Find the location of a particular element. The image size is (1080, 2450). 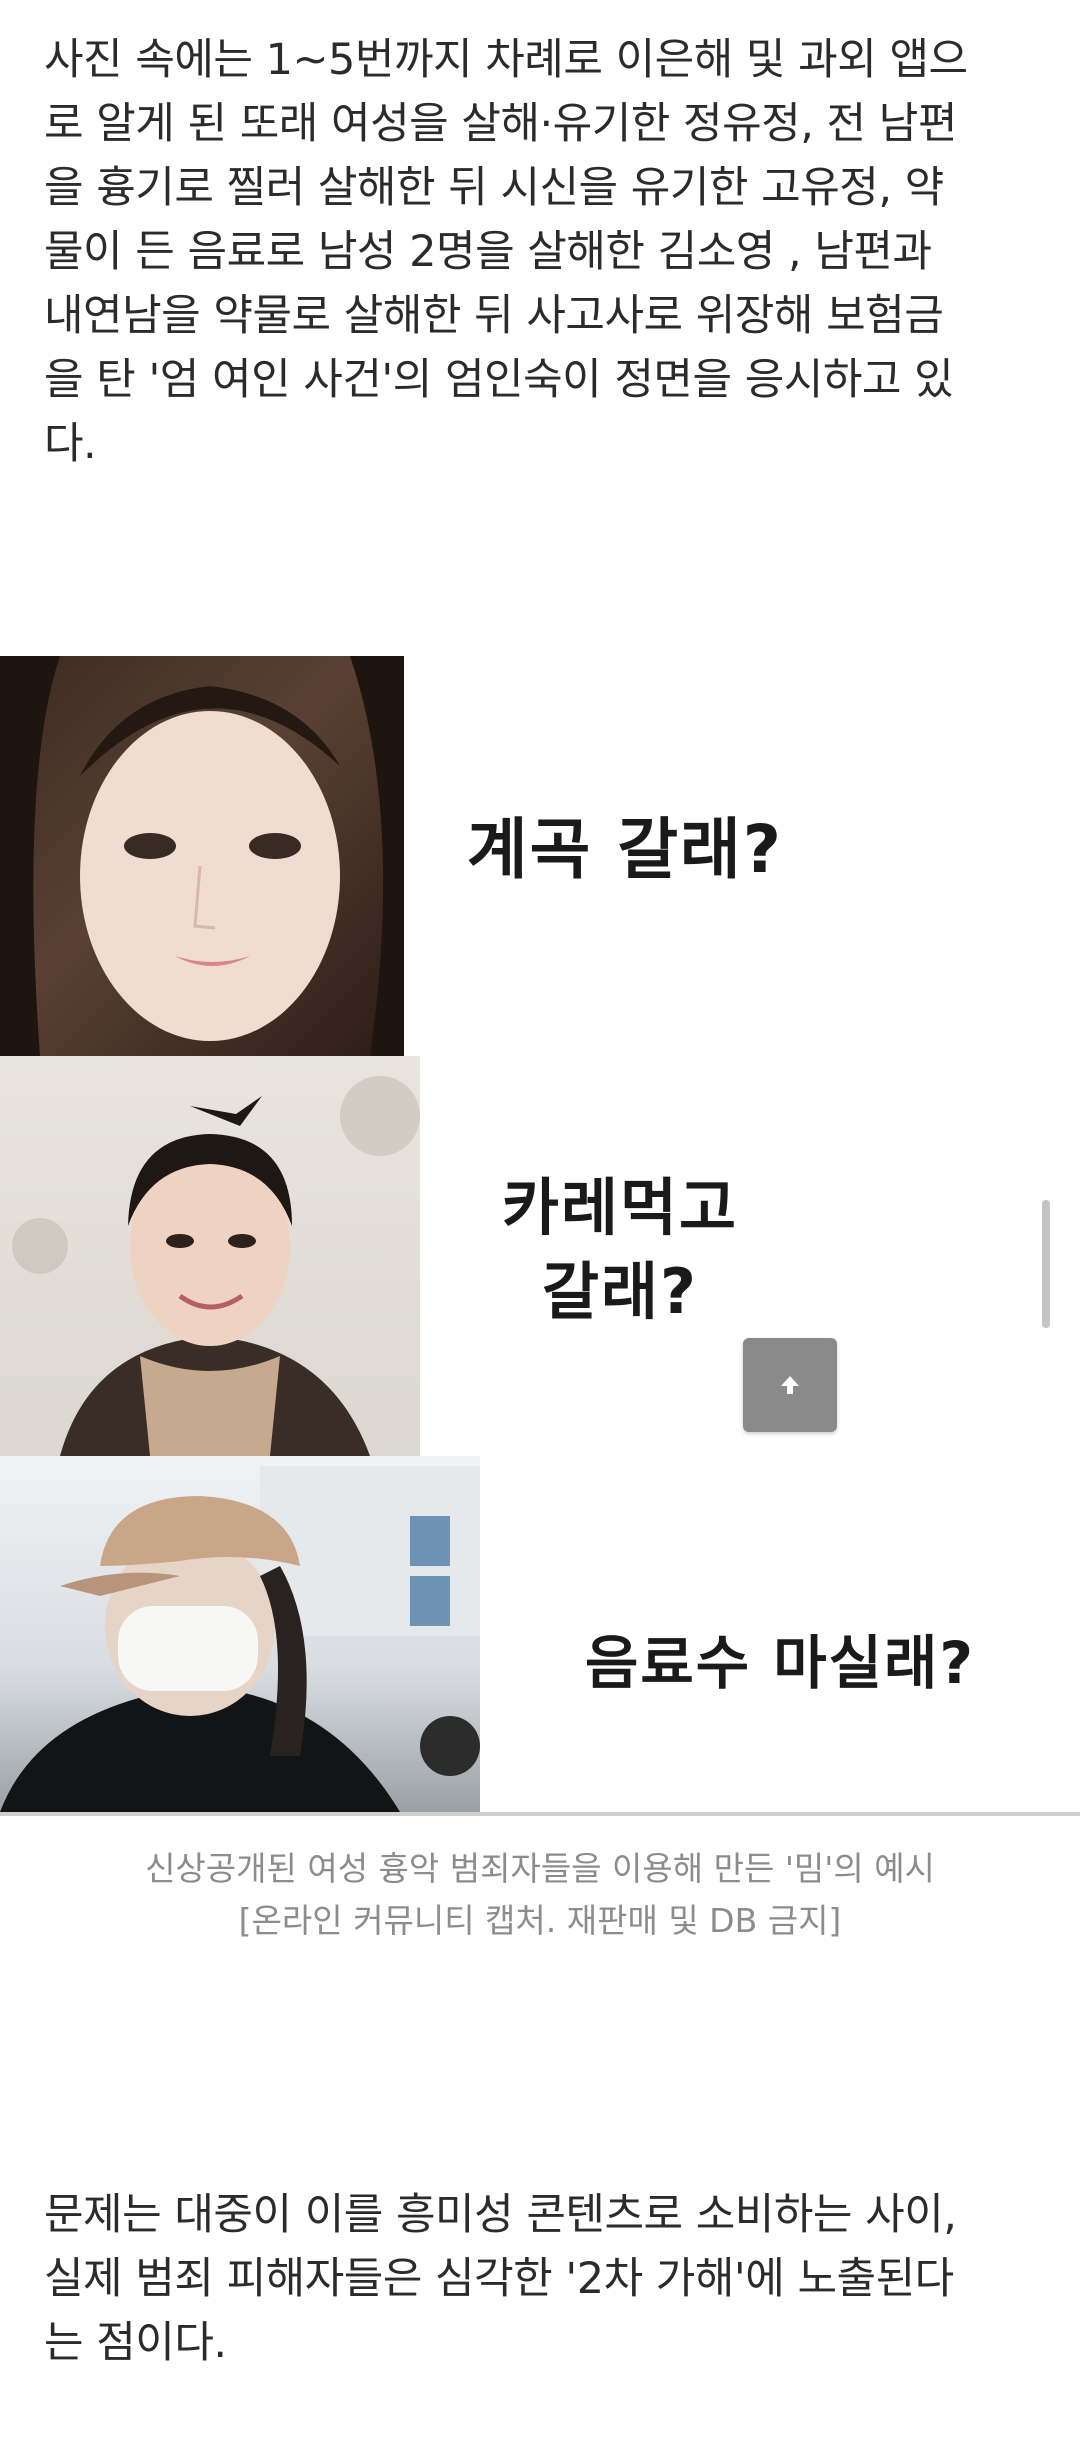

scroll-to-top-button is located at coordinates (790, 1385).